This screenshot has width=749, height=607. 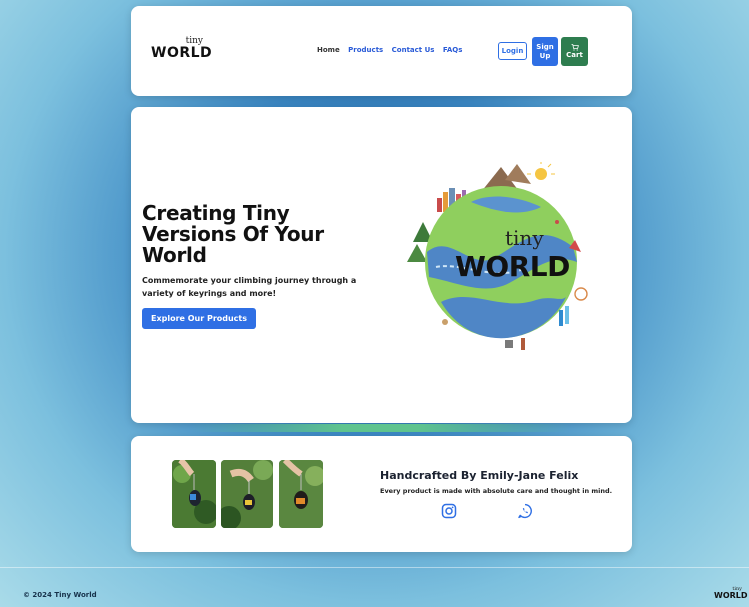 I want to click on signup-label-line1: Sign, so click(x=545, y=46).